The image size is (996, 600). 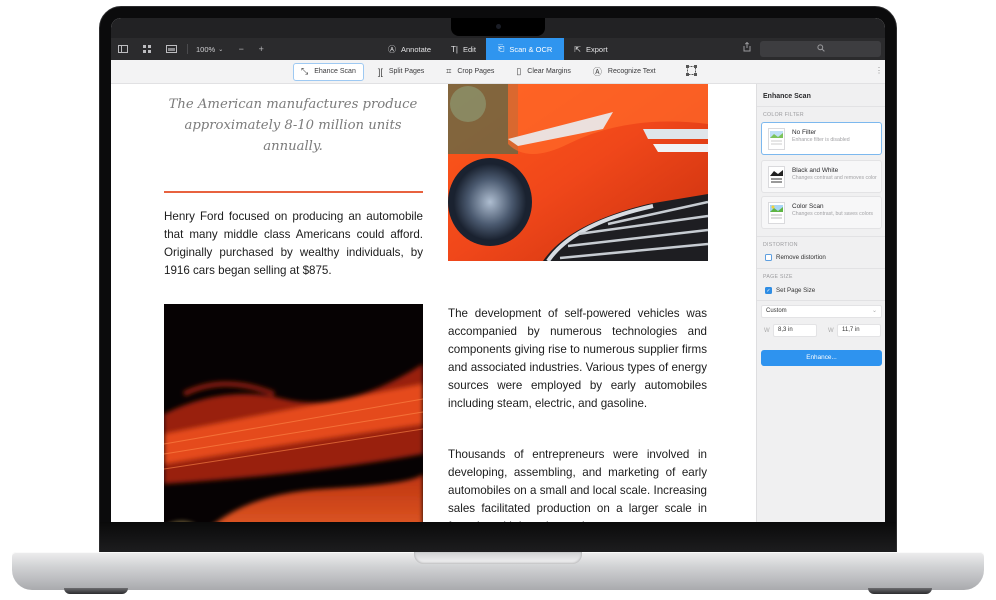 I want to click on zoom-level-dropdown: 100% ⌄, so click(x=209, y=49).